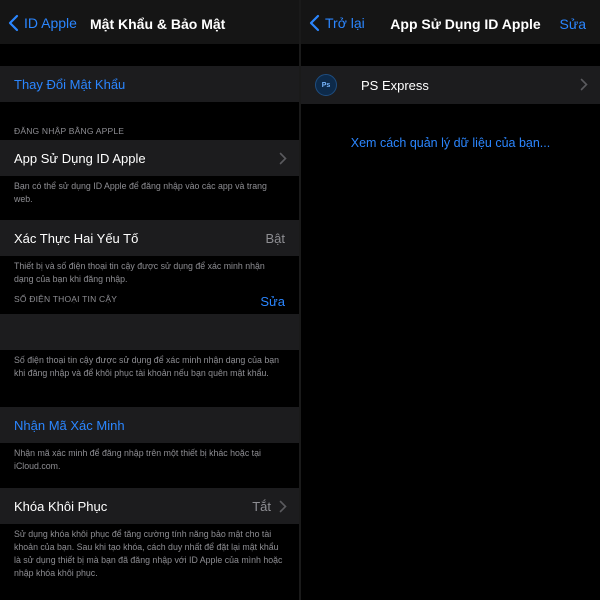 The image size is (600, 600). I want to click on sign-in-with-apple-header: ĐĂNG NHẬP BẰNG APPLE, so click(69, 131).